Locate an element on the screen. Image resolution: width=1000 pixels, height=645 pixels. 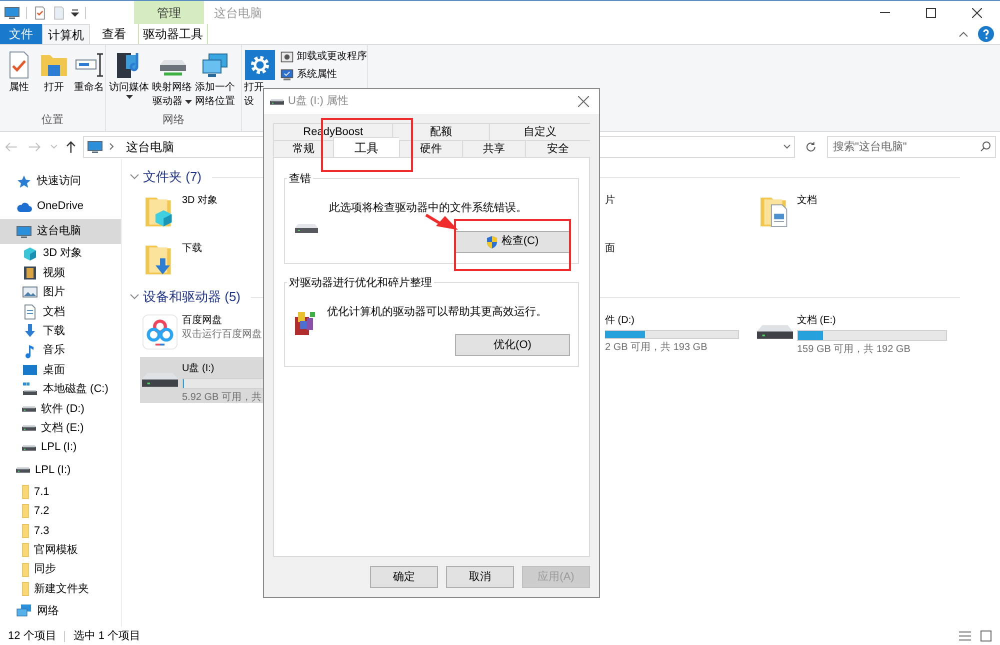
item-tile: 下载 is located at coordinates (201, 260).